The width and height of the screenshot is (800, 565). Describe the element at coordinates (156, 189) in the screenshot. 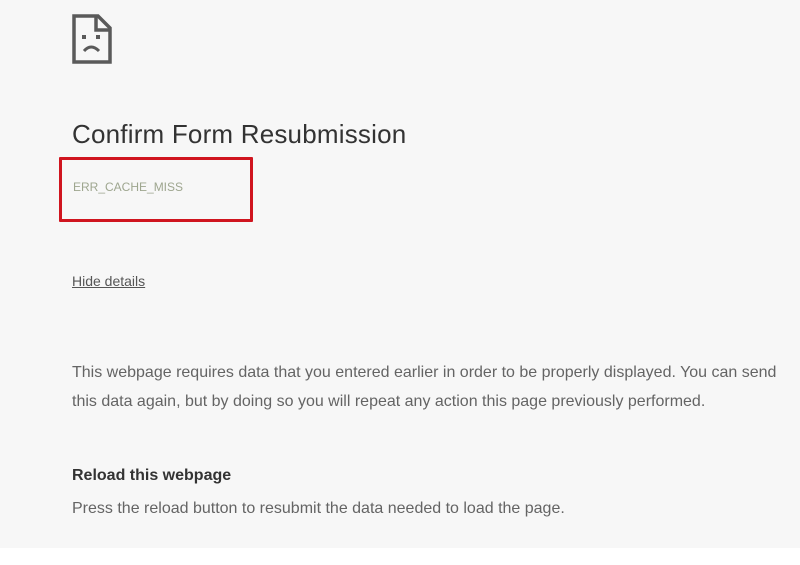

I see `error-code-highlight-box` at that location.